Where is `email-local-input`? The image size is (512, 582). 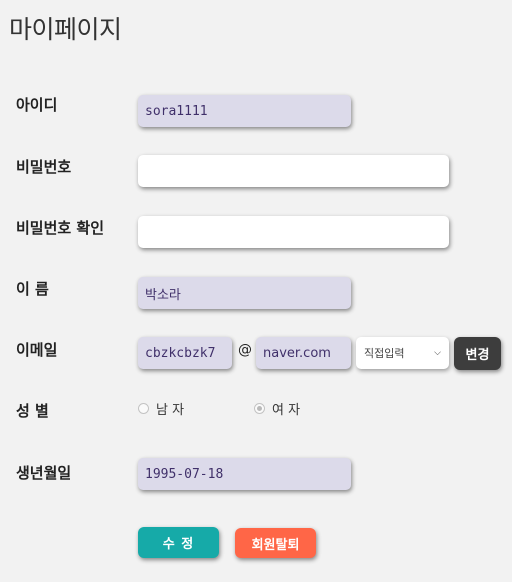 email-local-input is located at coordinates (185, 353).